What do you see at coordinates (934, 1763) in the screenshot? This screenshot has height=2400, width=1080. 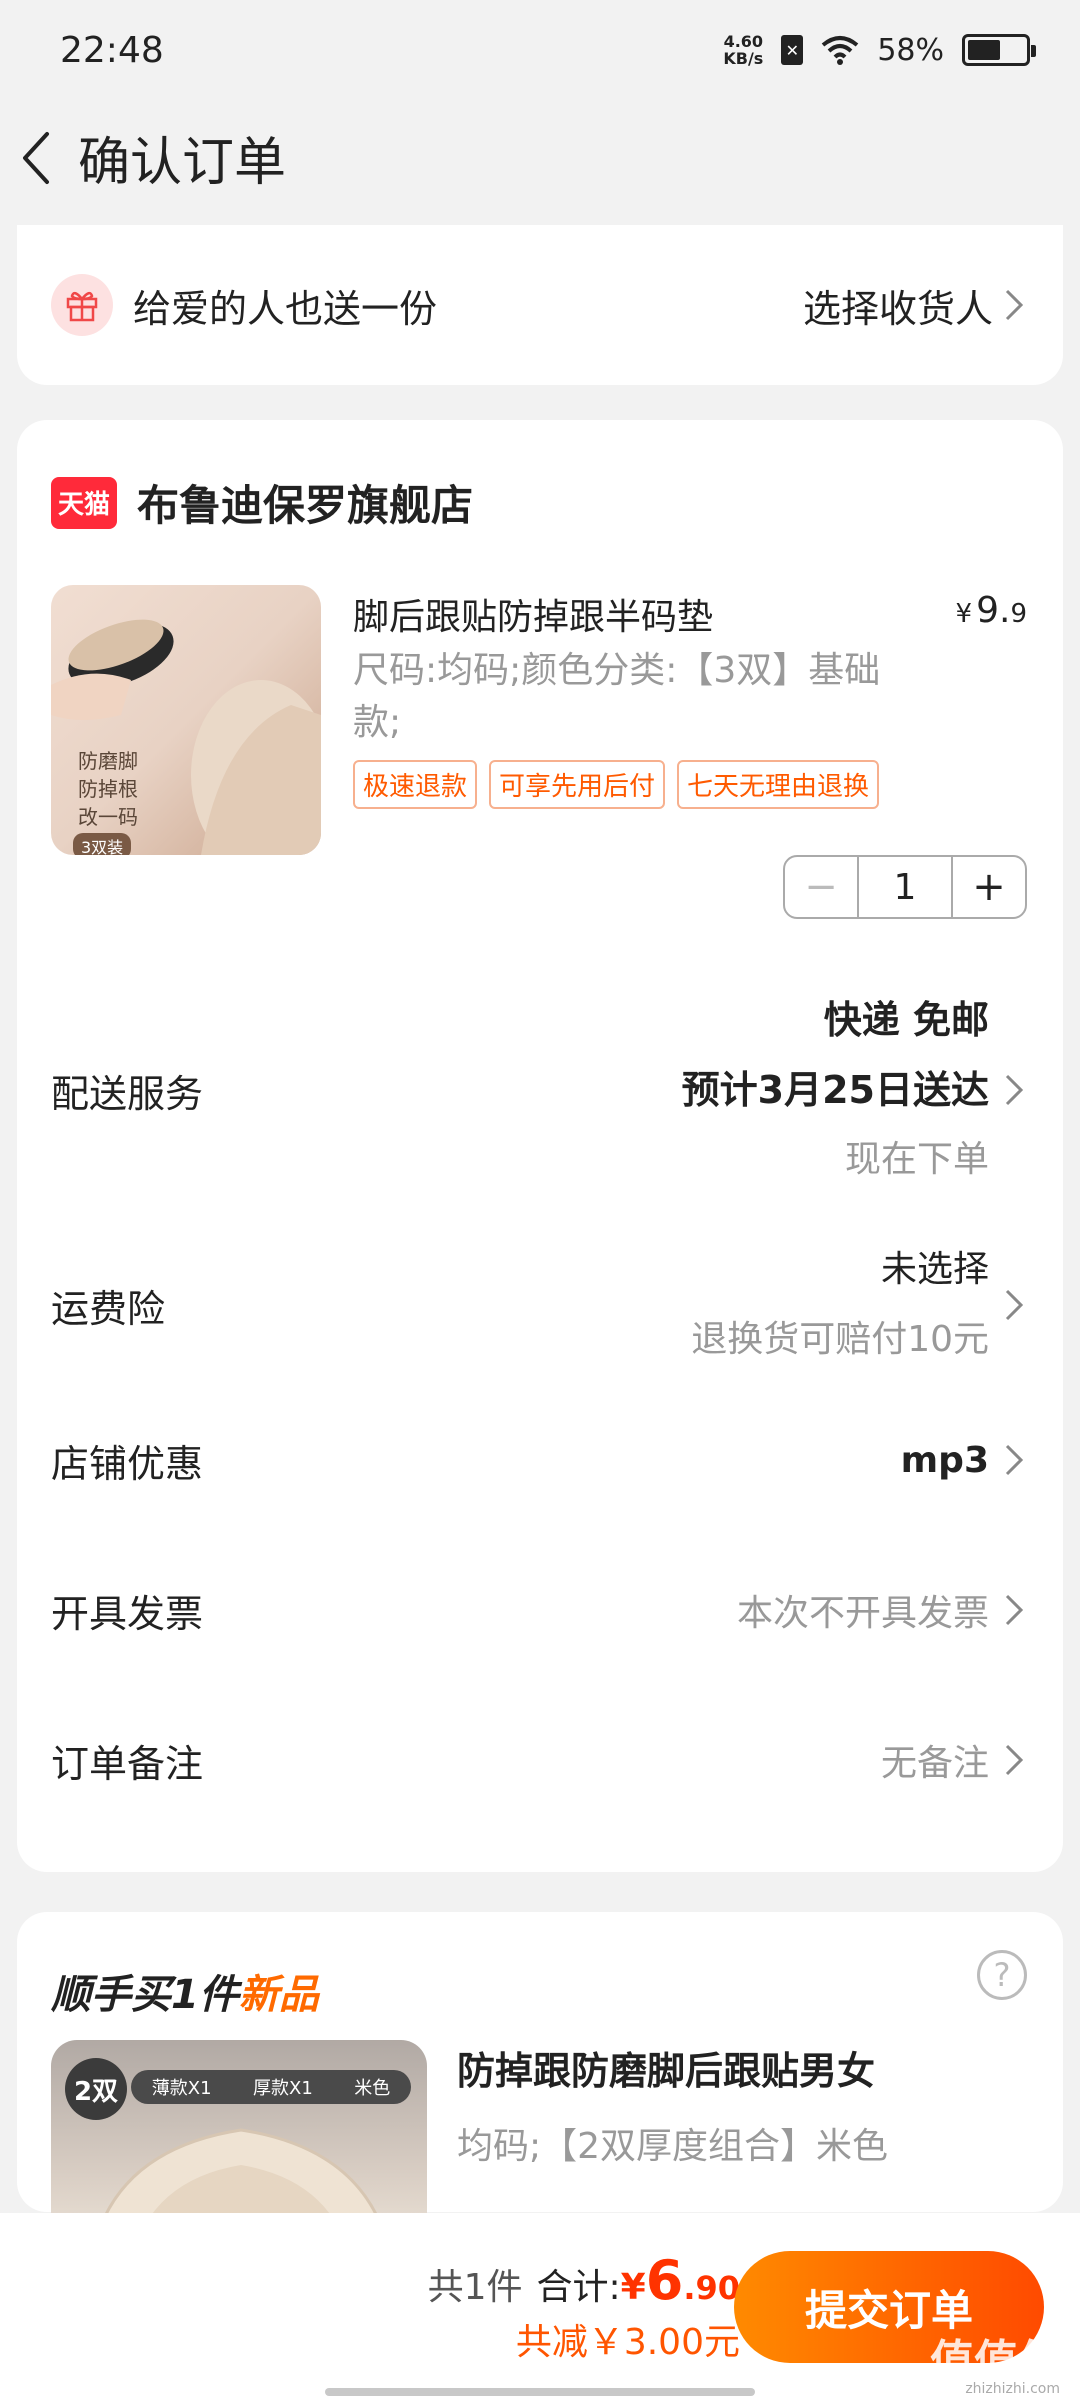 I see `order-note-value: 无备注` at bounding box center [934, 1763].